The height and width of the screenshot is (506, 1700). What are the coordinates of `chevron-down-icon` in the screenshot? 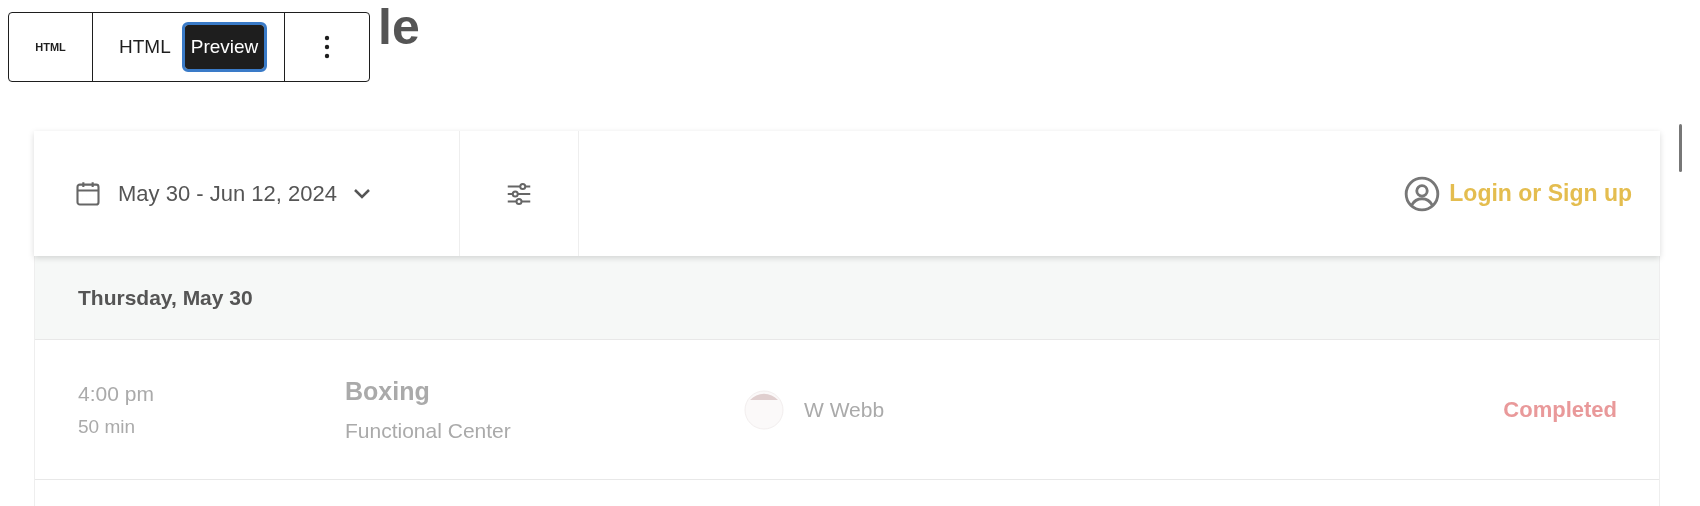 It's located at (361, 193).